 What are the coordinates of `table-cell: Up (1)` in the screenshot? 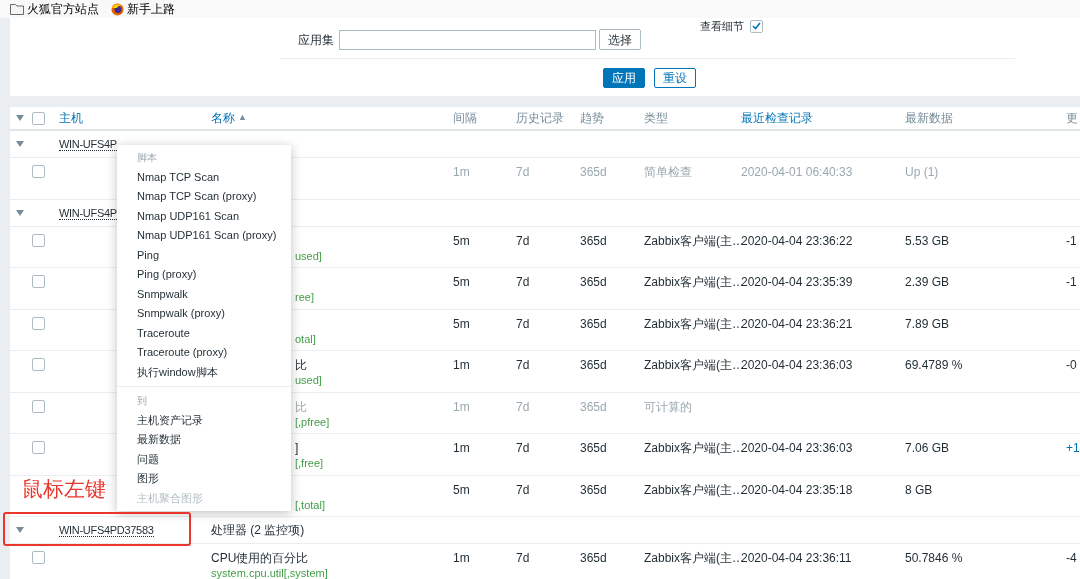 It's located at (922, 172).